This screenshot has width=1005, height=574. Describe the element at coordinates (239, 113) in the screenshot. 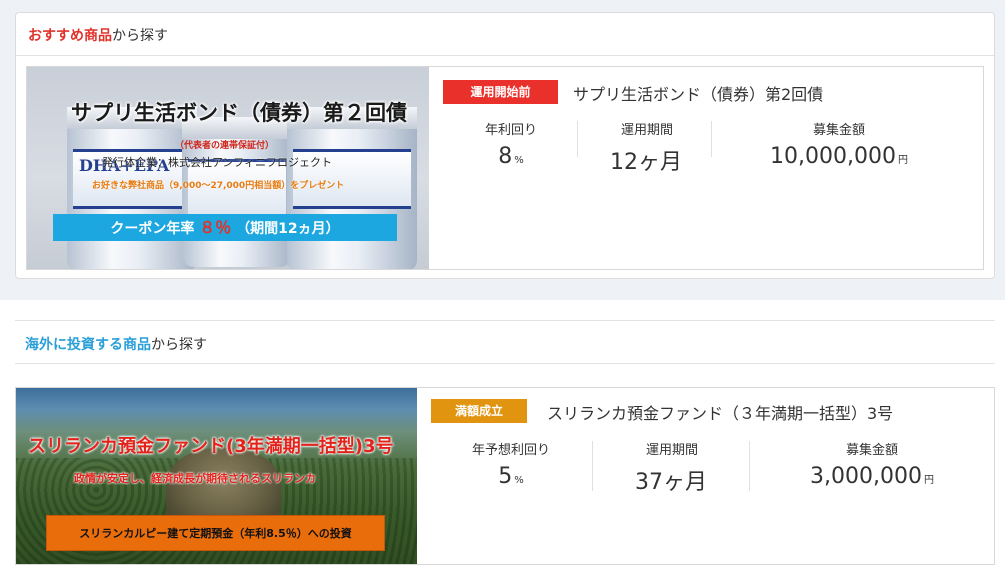

I see `banner-title: サプリ生活ボンド（債券）第２回債` at that location.